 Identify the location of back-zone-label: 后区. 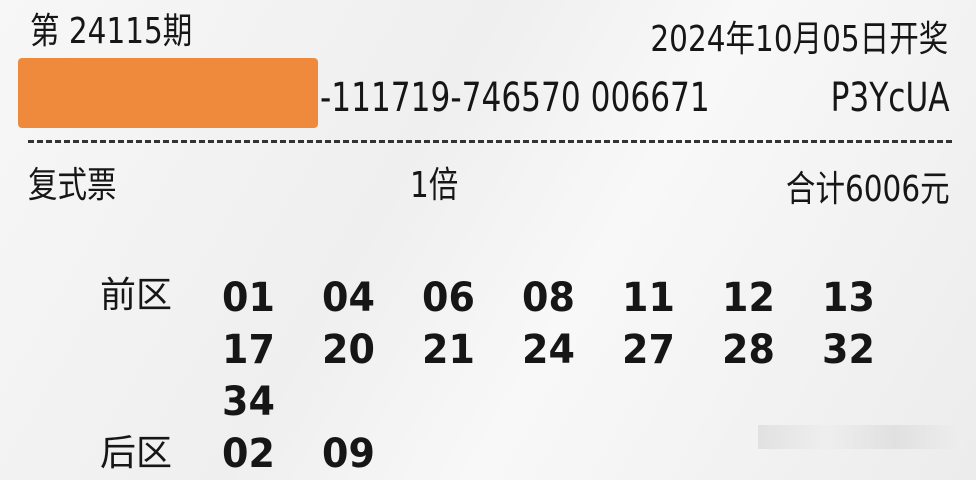
(136, 453).